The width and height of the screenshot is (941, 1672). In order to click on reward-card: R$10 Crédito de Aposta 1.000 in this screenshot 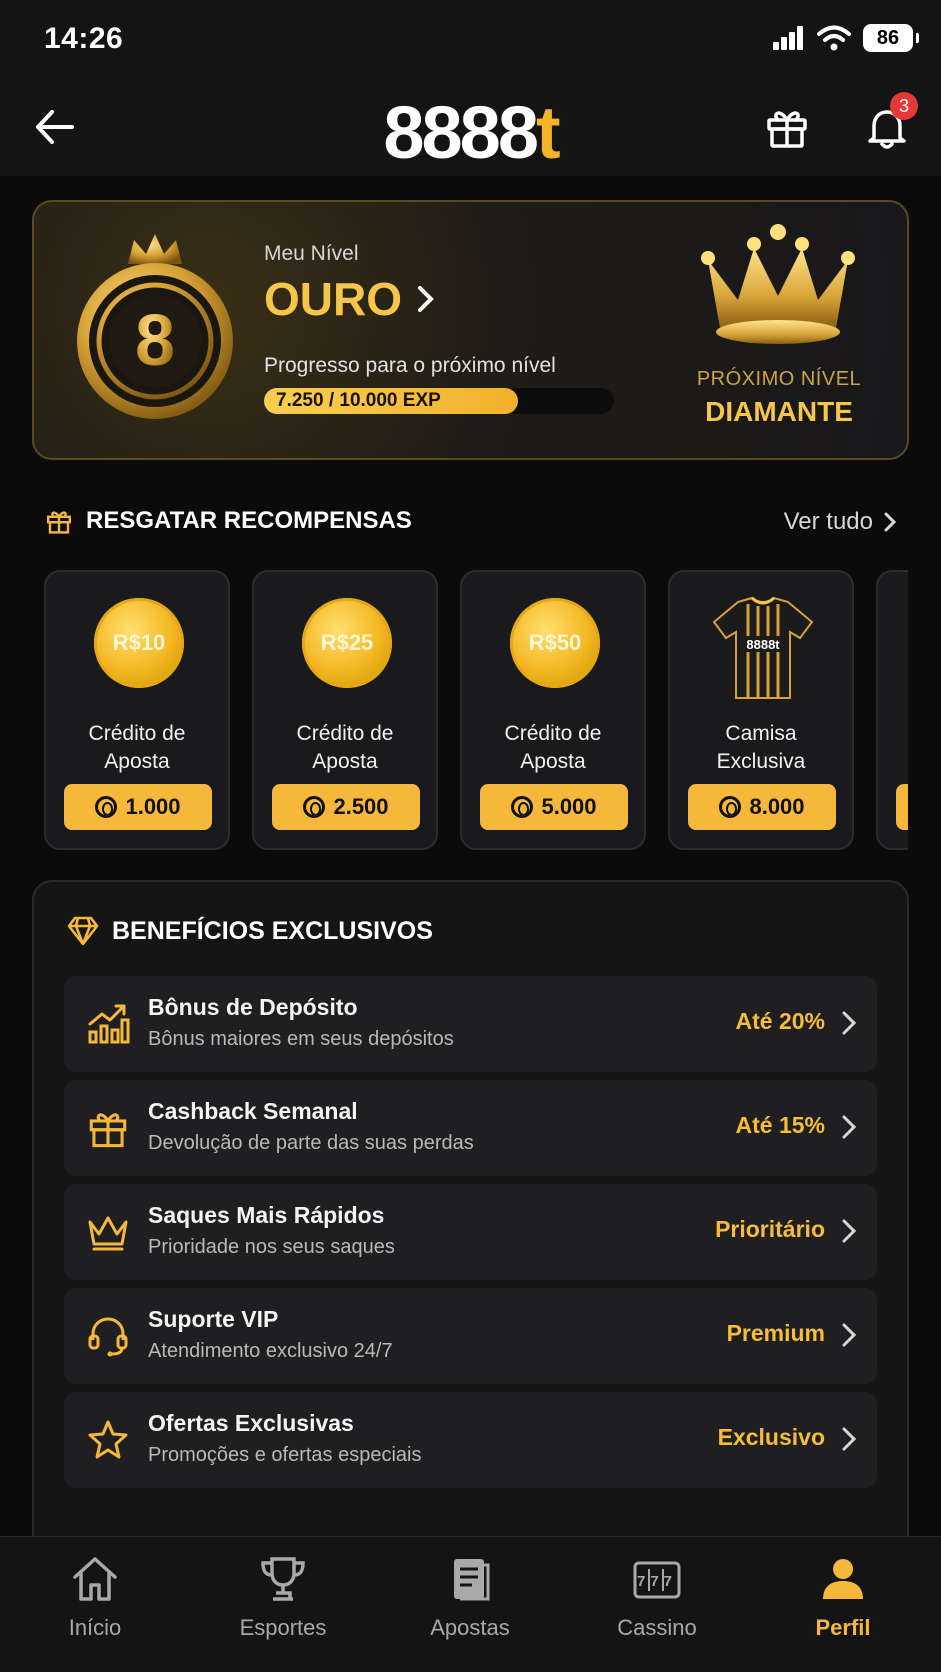, I will do `click(137, 710)`.